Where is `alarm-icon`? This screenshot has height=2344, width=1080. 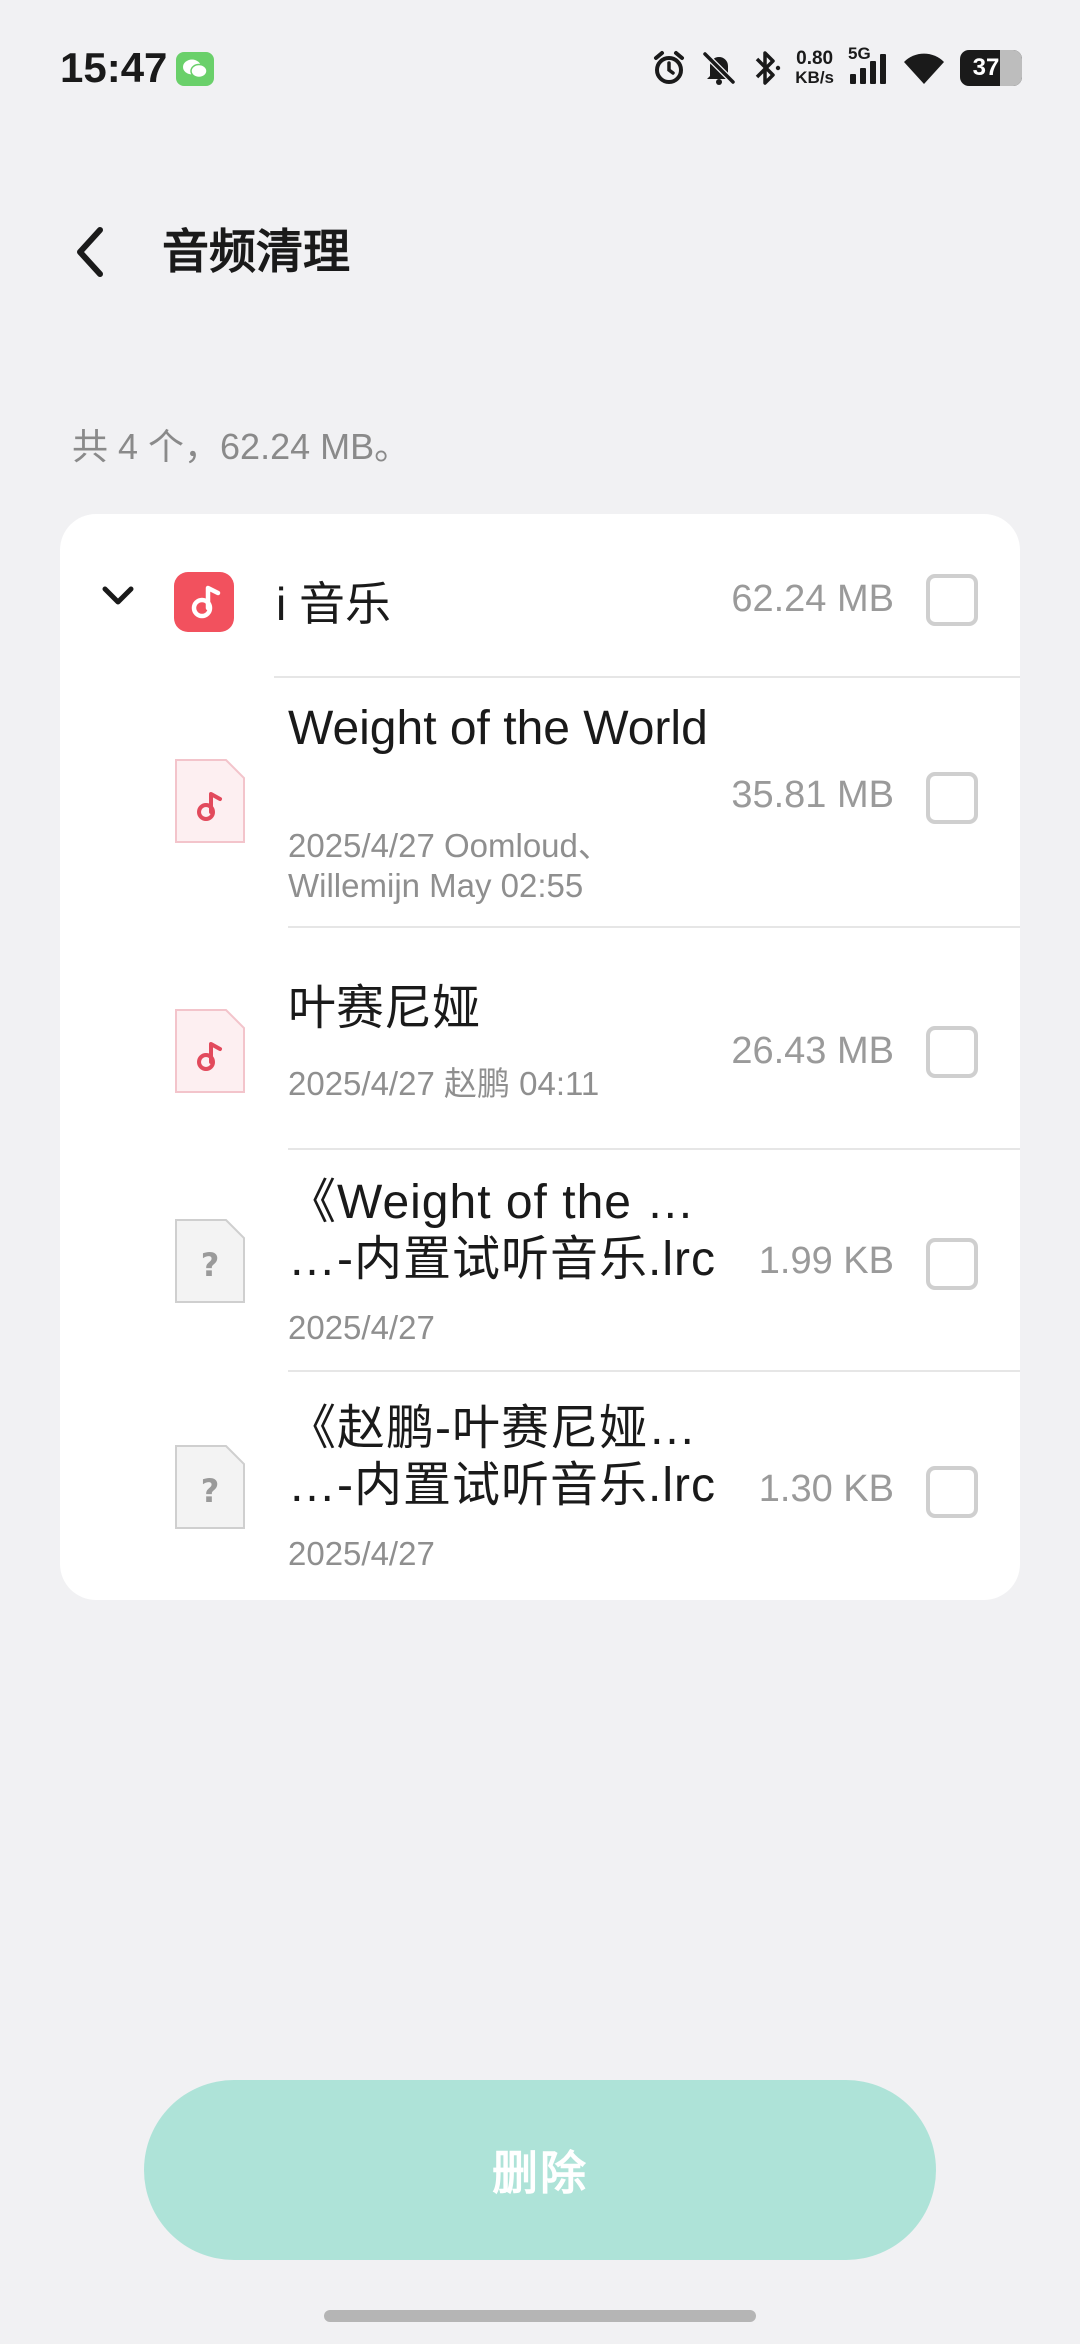 alarm-icon is located at coordinates (669, 68).